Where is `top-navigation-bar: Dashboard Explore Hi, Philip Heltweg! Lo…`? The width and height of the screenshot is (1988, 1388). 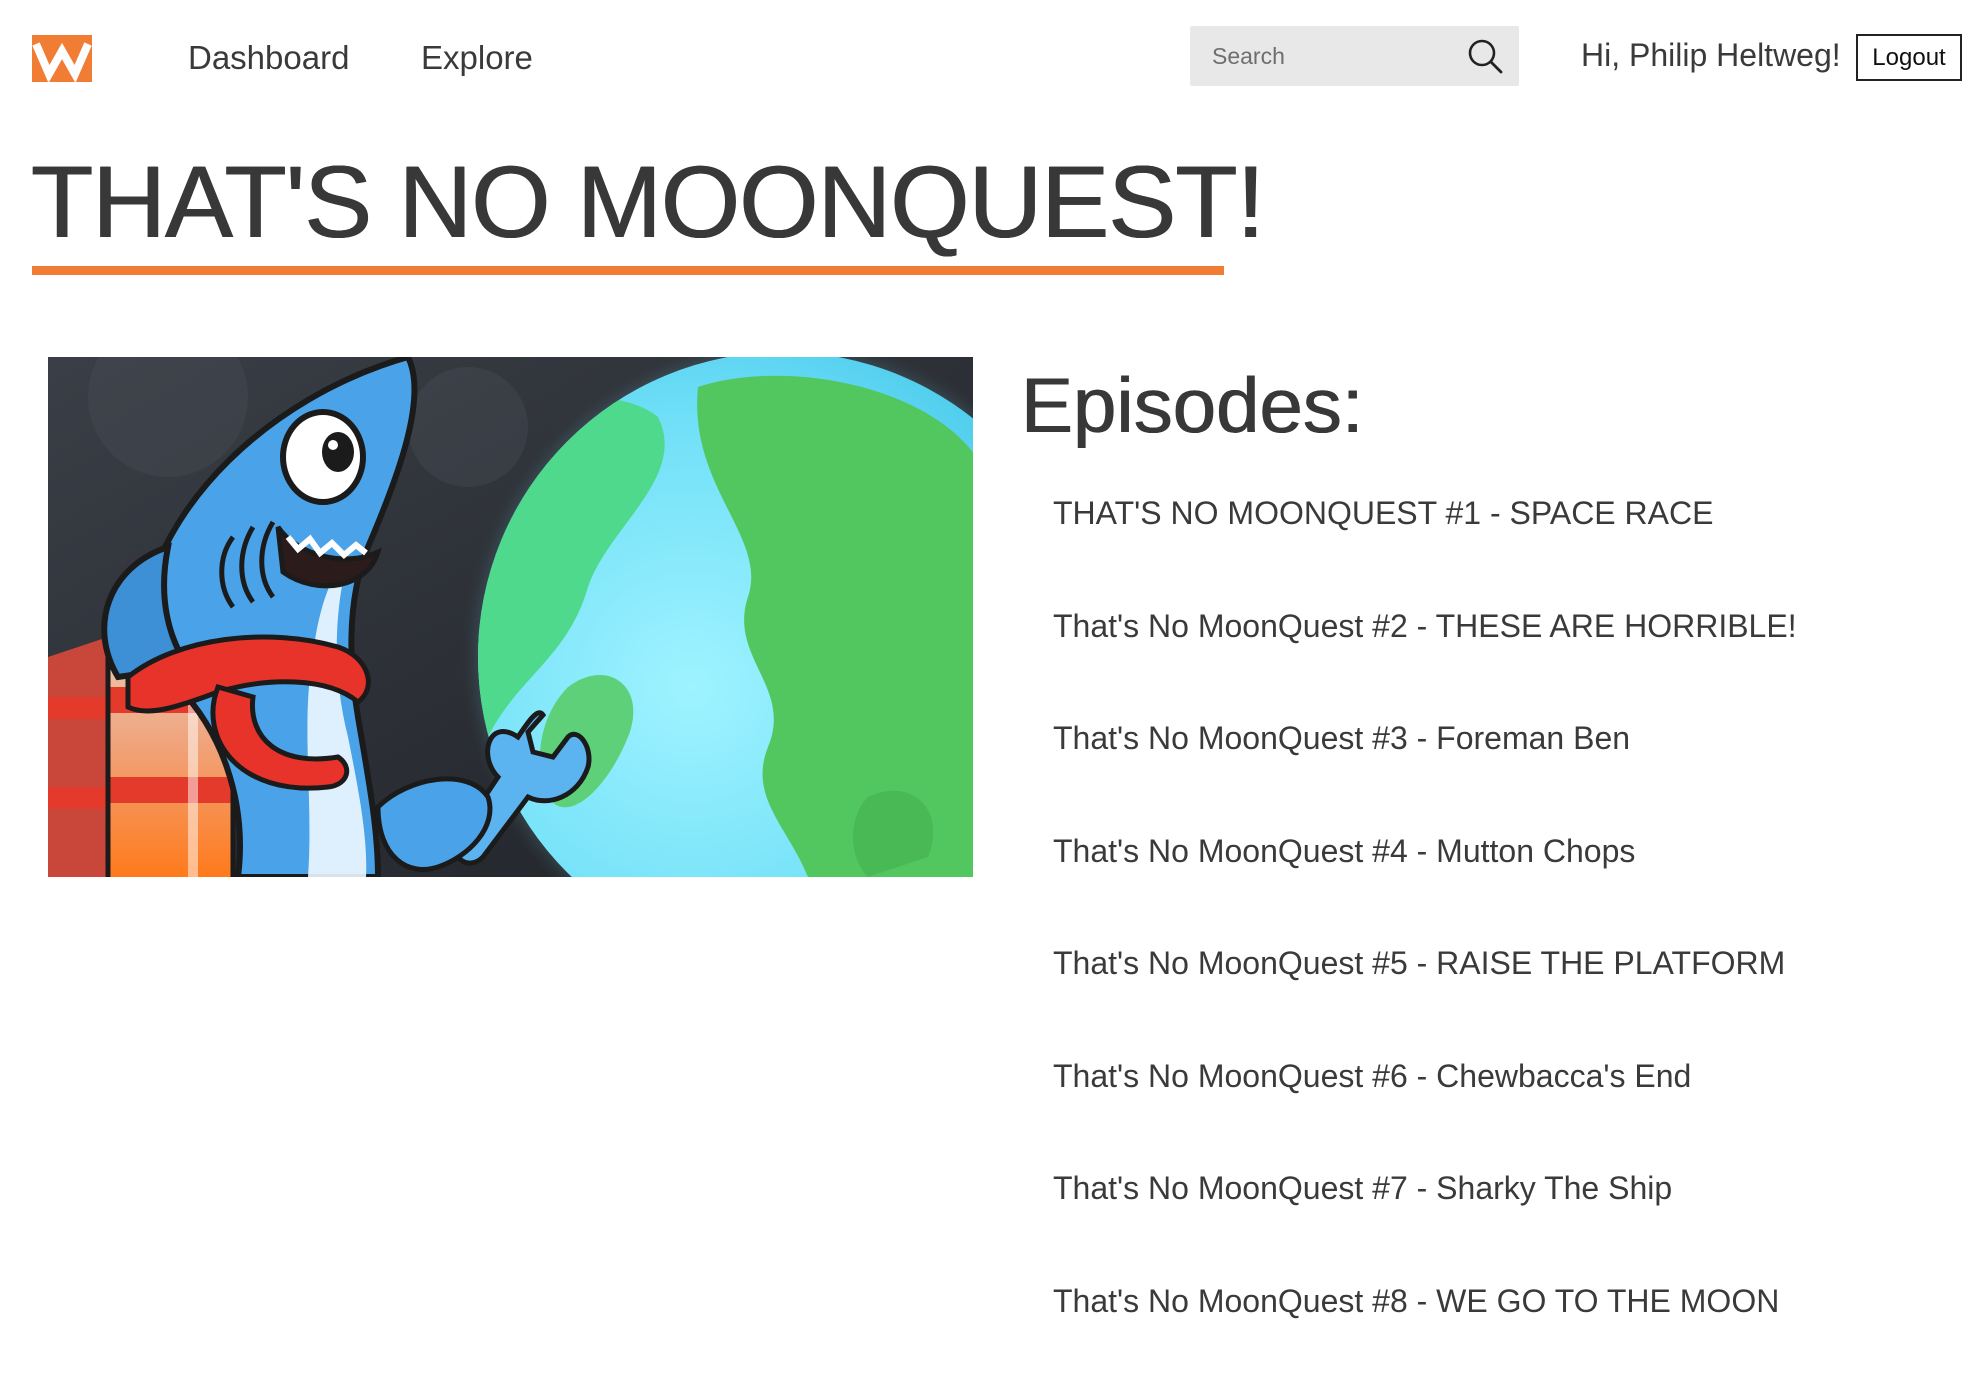 top-navigation-bar: Dashboard Explore Hi, Philip Heltweg! Lo… is located at coordinates (994, 57).